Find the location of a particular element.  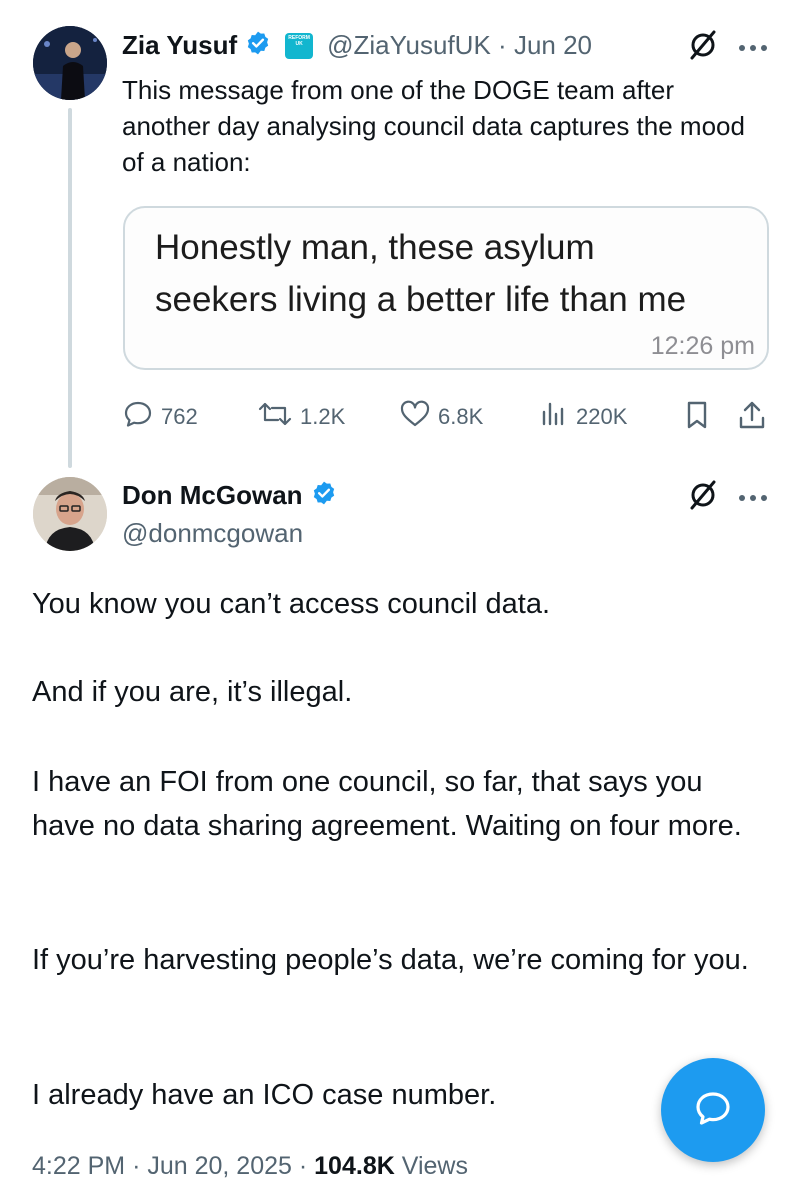

compose-reply-button is located at coordinates (713, 1110).